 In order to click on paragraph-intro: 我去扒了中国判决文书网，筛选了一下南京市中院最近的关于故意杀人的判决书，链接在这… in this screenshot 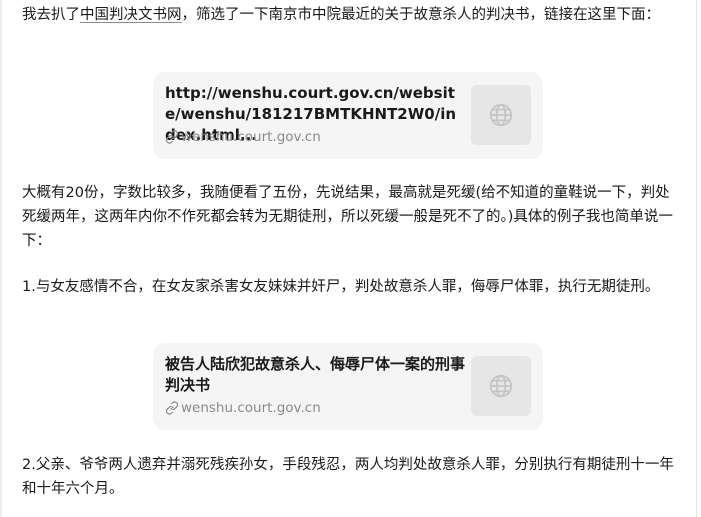, I will do `click(350, 15)`.